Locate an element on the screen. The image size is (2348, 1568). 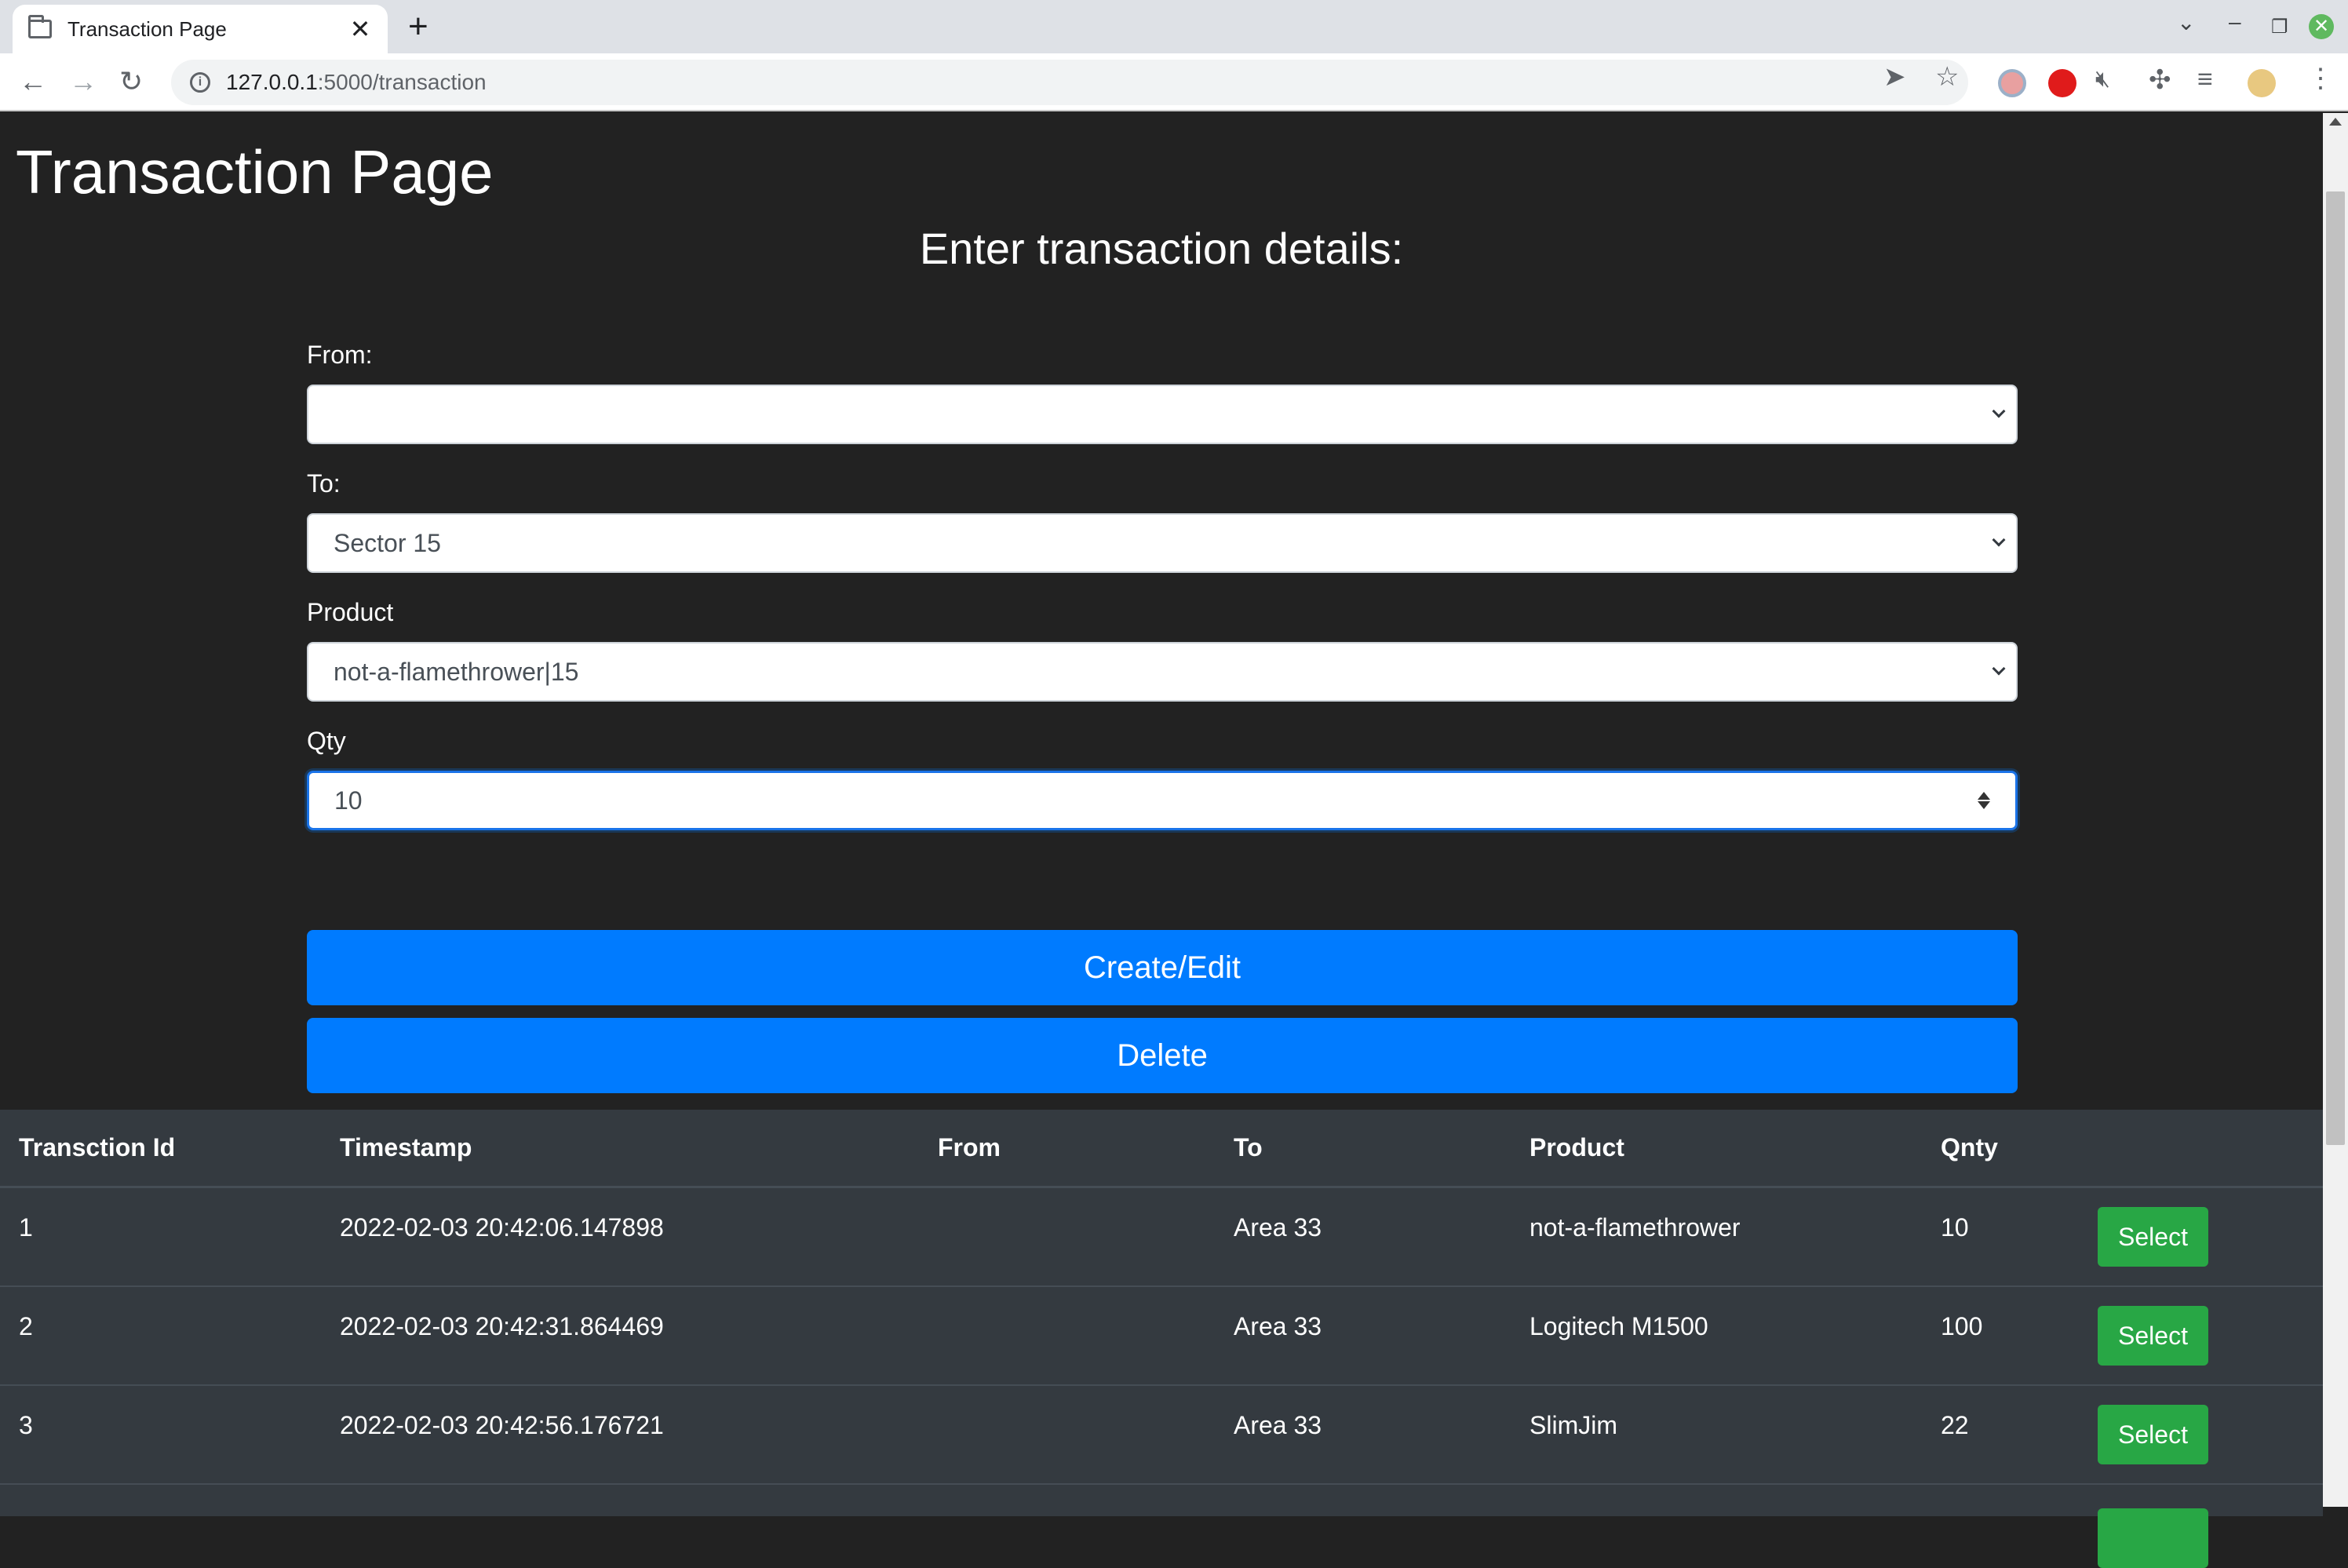
cell-product: not-a-flamethrower is located at coordinates (1635, 1227).